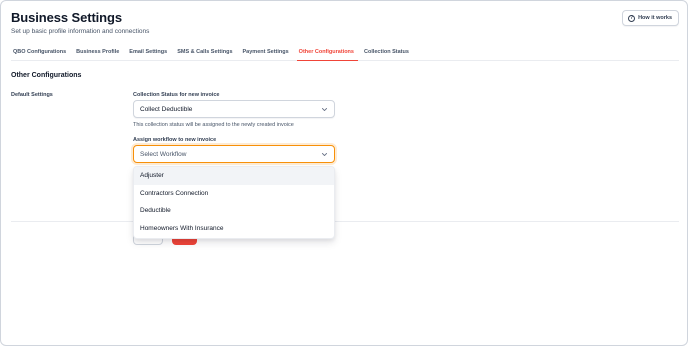  Describe the element at coordinates (175, 140) in the screenshot. I see `workflow-label: Assign workflow to new invoice` at that location.